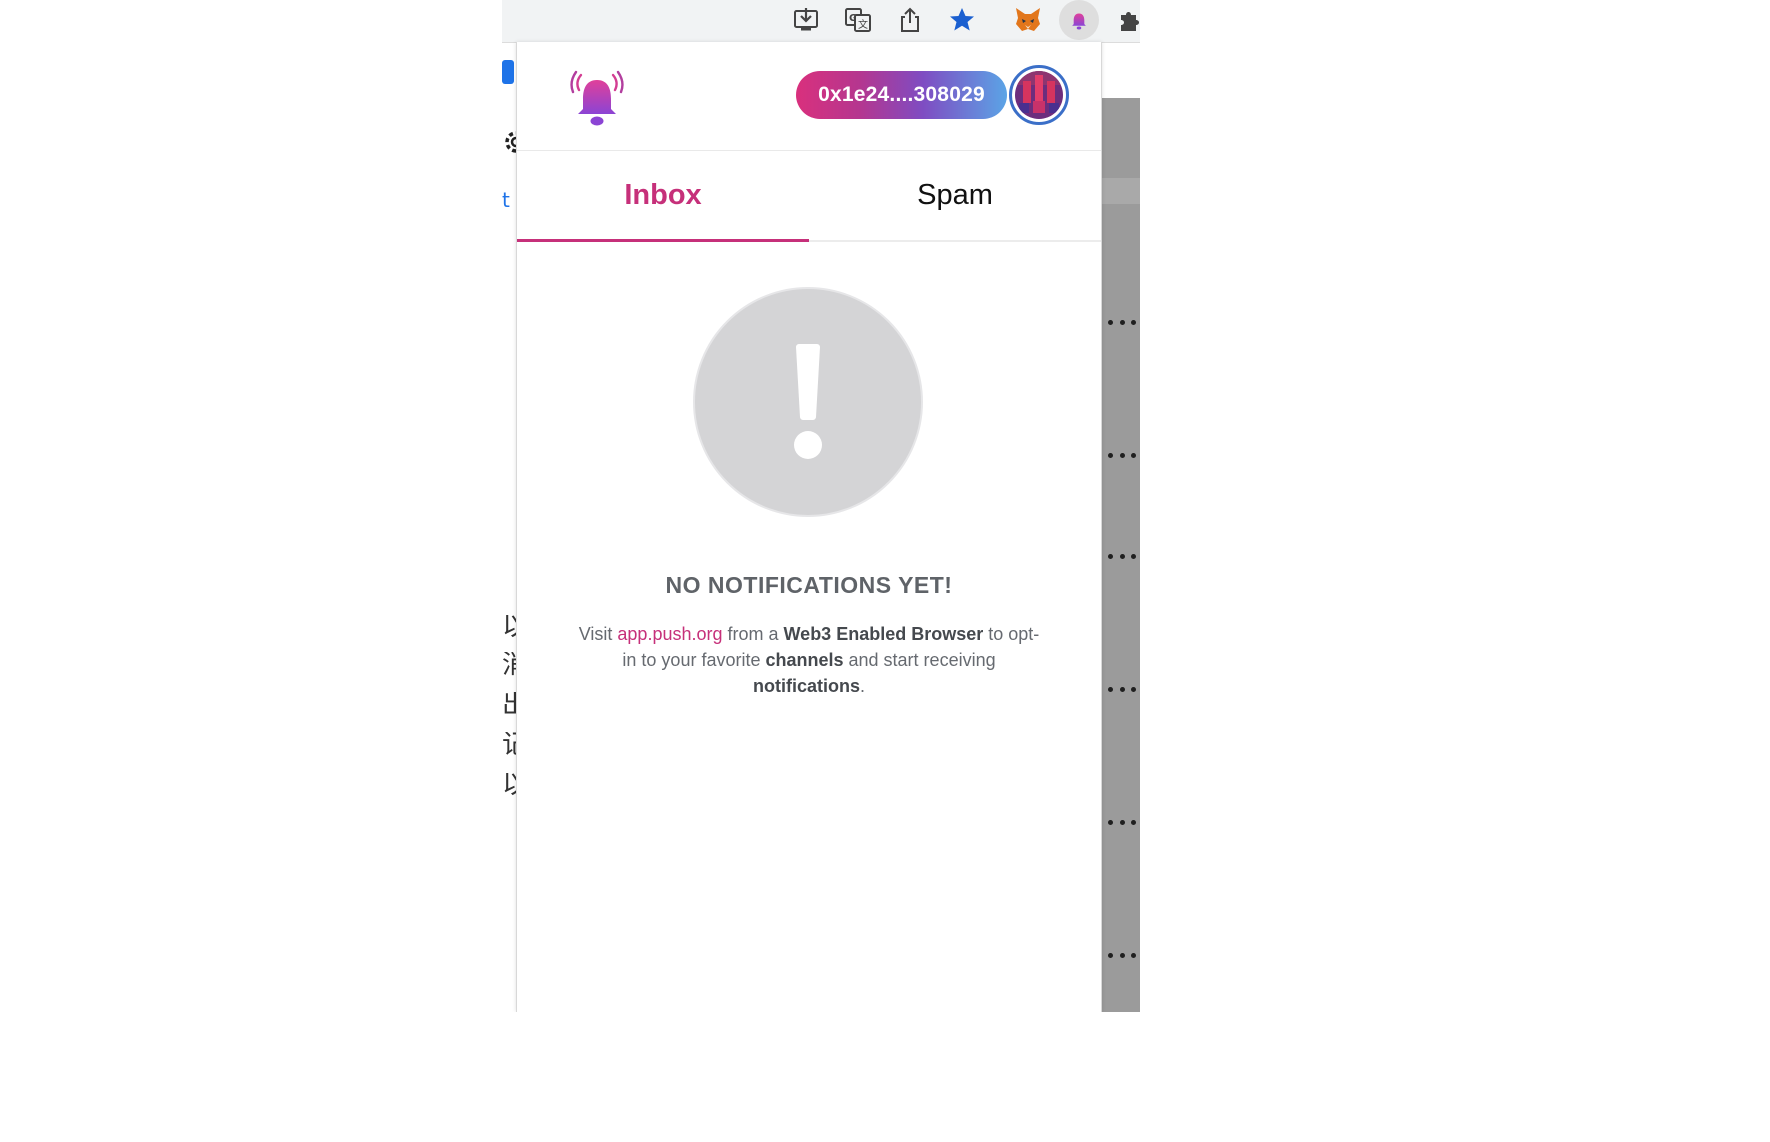 The height and width of the screenshot is (1142, 1770). Describe the element at coordinates (919, 660) in the screenshot. I see `desc-text: and start receiving` at that location.